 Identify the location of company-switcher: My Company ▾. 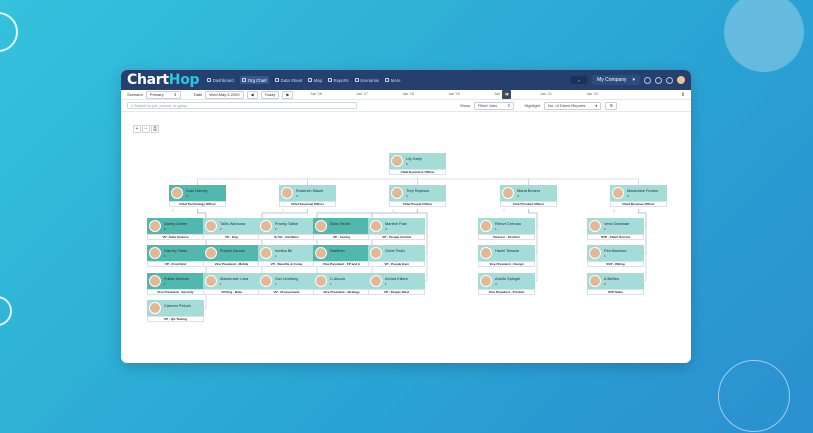
(616, 80).